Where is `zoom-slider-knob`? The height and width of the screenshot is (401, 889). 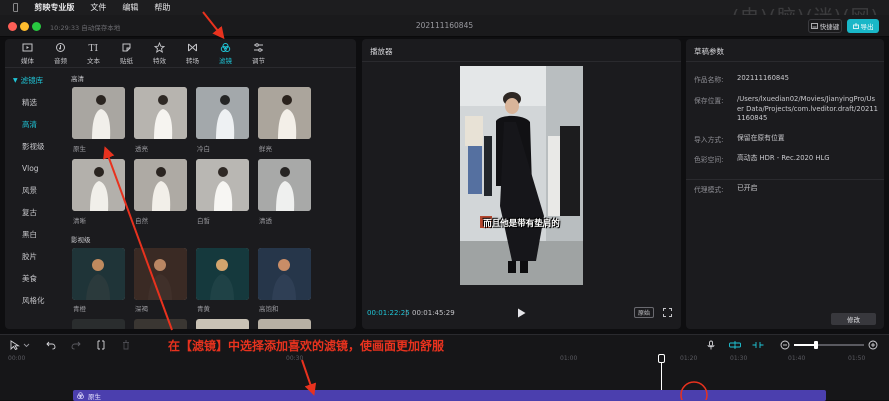
zoom-slider-knob is located at coordinates (816, 345).